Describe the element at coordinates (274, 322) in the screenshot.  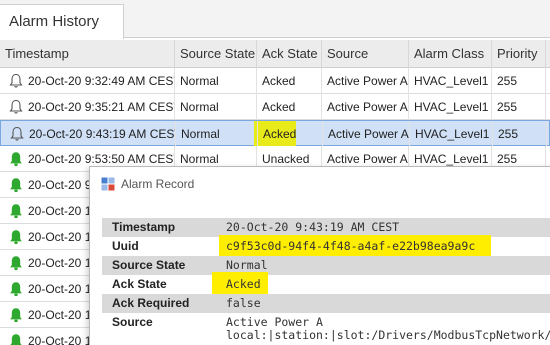
I see `field-value: Active Power A` at that location.